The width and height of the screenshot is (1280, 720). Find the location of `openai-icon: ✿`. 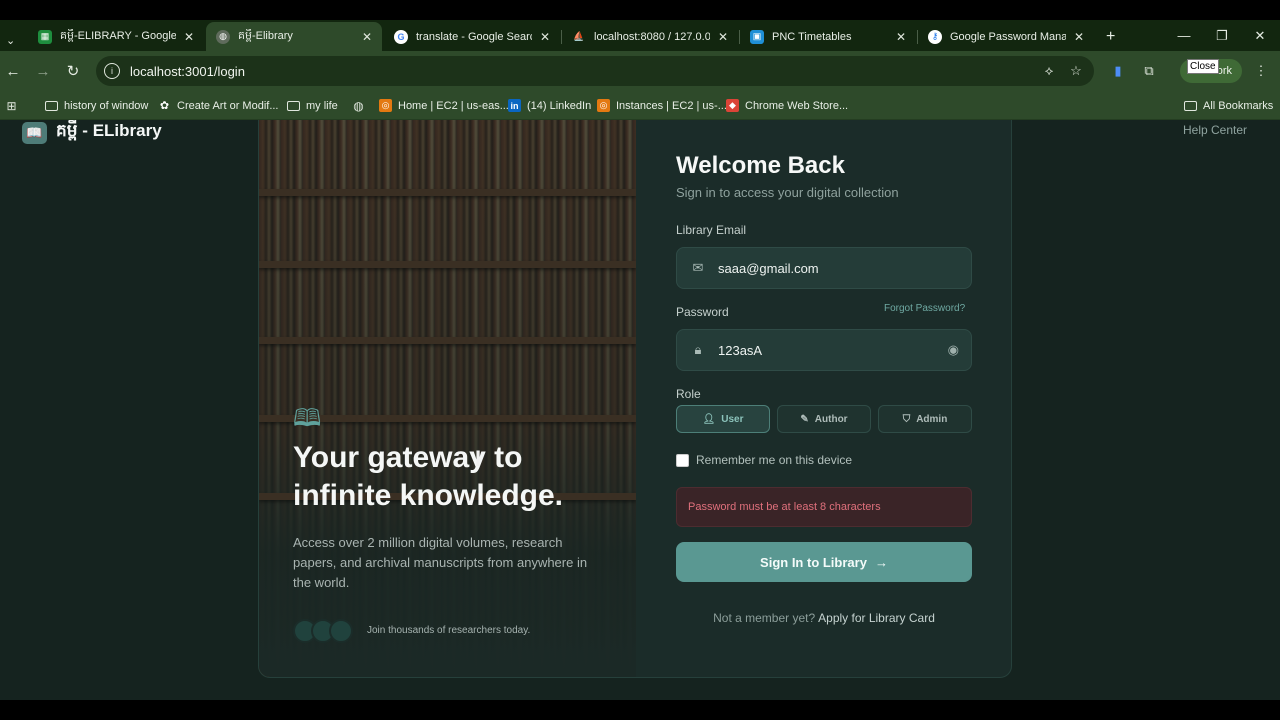

openai-icon: ✿ is located at coordinates (164, 106).